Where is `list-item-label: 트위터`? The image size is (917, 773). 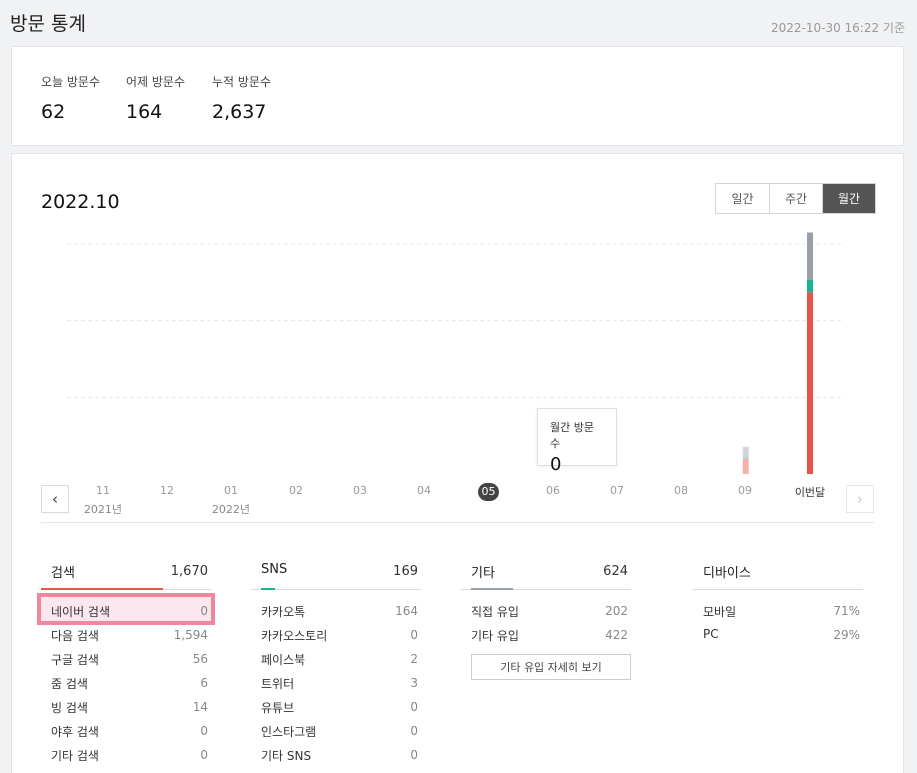 list-item-label: 트위터 is located at coordinates (278, 684).